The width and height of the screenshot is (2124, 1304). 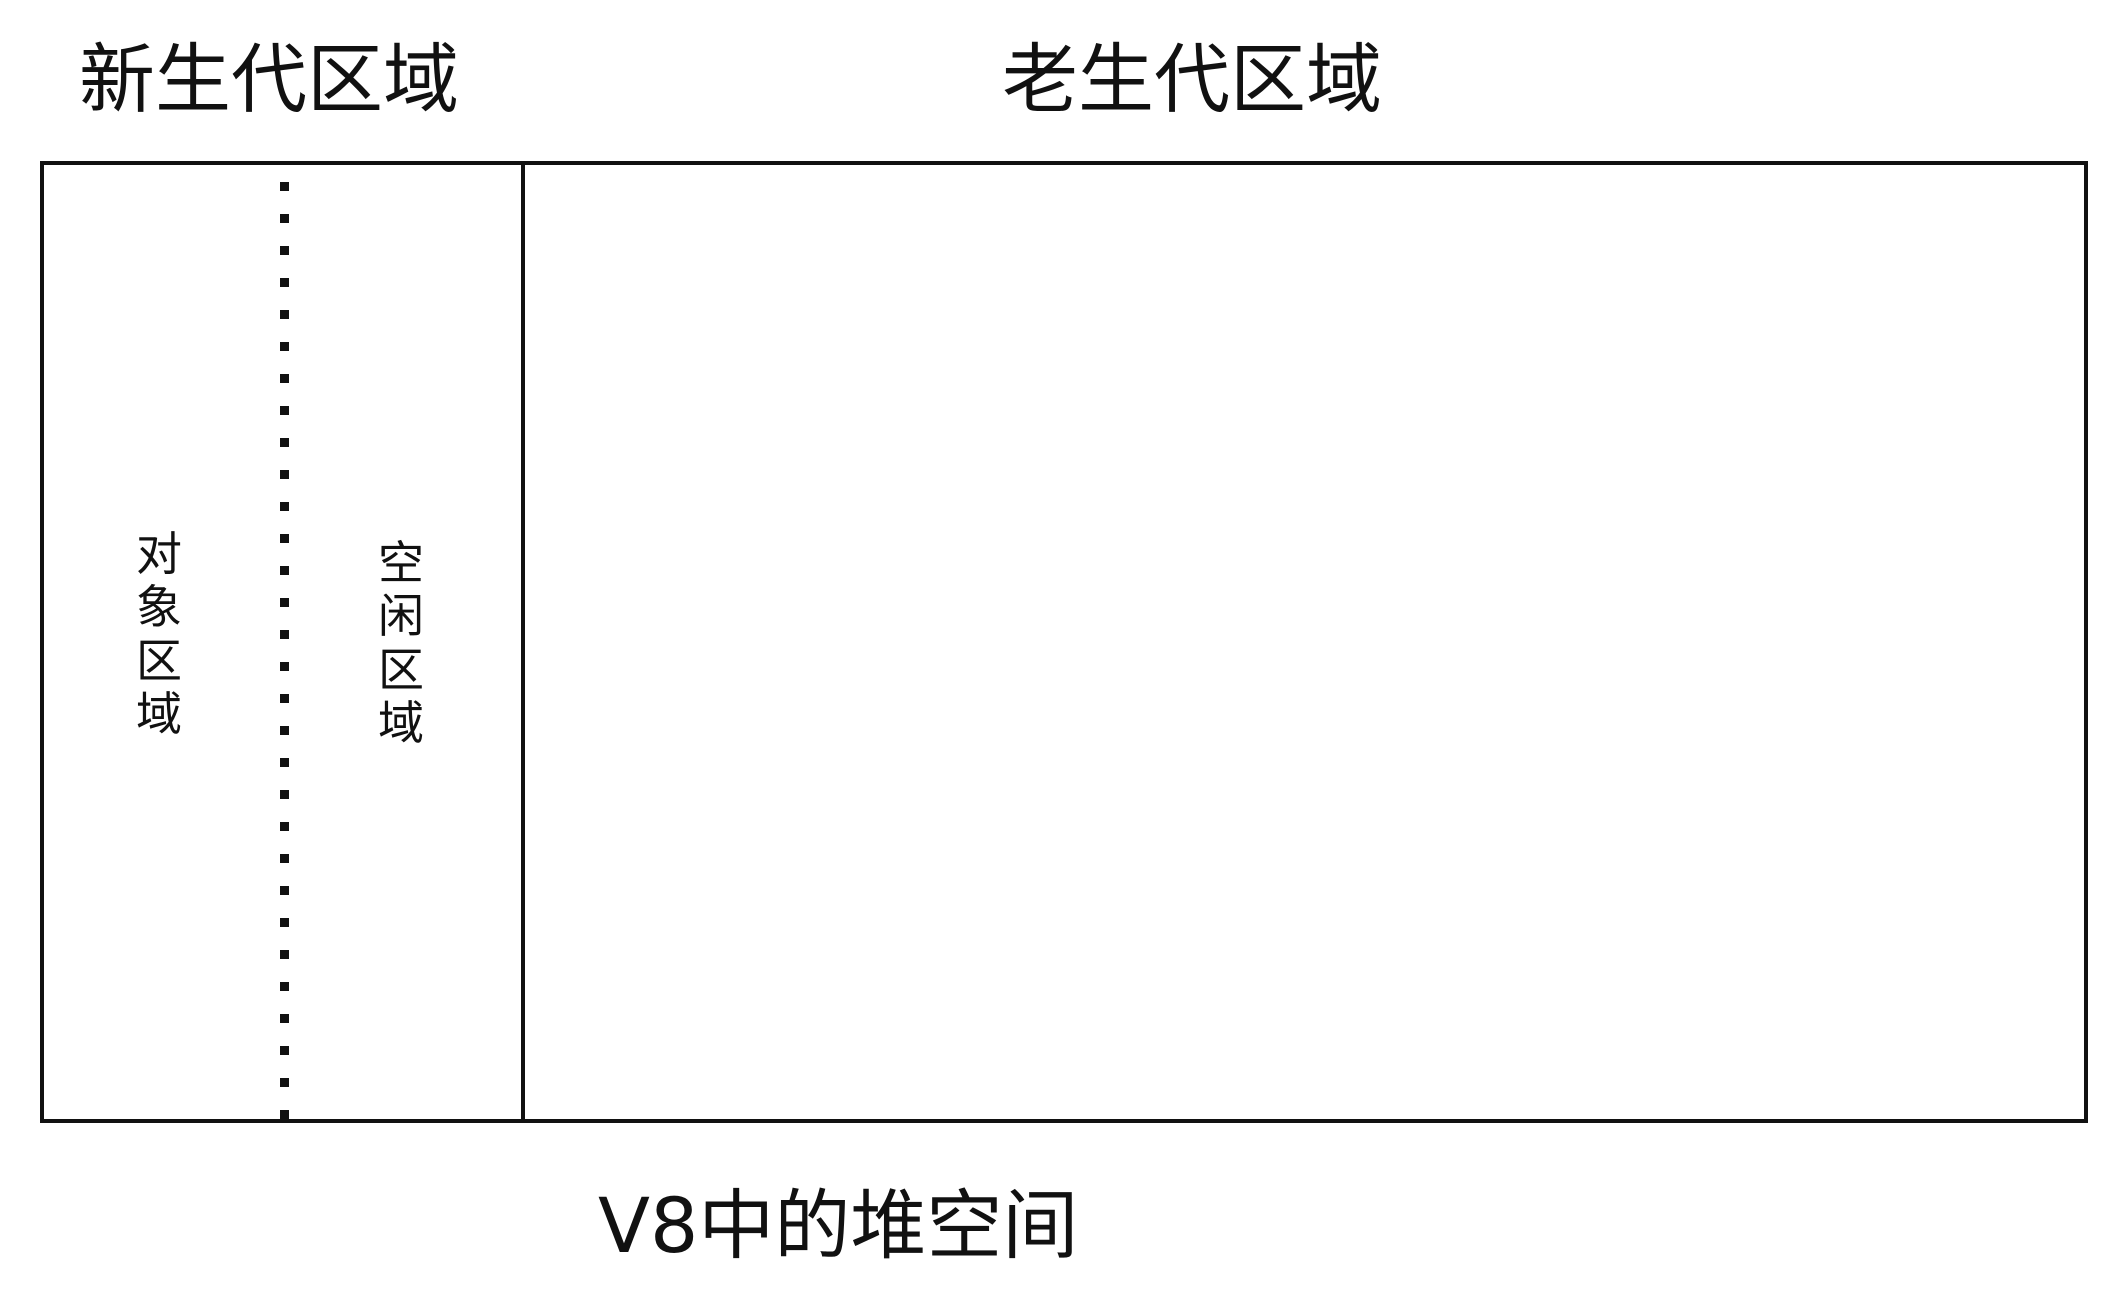 I want to click on semispace-dotted-divider, so click(x=284, y=652).